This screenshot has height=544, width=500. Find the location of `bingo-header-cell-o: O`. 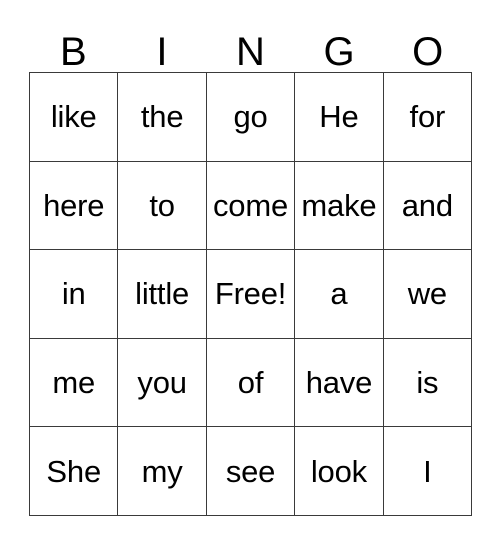

bingo-header-cell-o: O is located at coordinates (427, 47).